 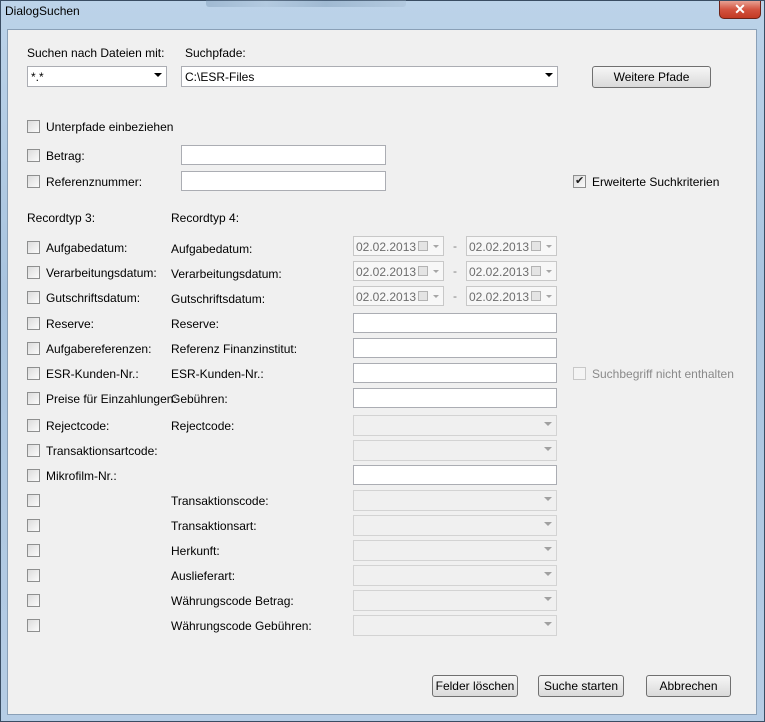 What do you see at coordinates (110, 127) in the screenshot?
I see `subpaths-label: Unterpfade einbeziehen` at bounding box center [110, 127].